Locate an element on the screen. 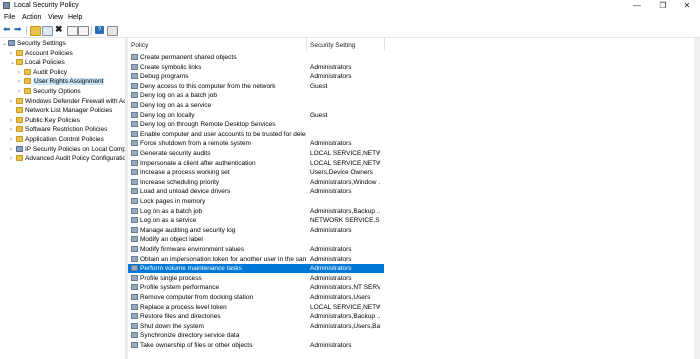 This screenshot has width=700, height=359. show-hide-tree-icon is located at coordinates (47, 31).